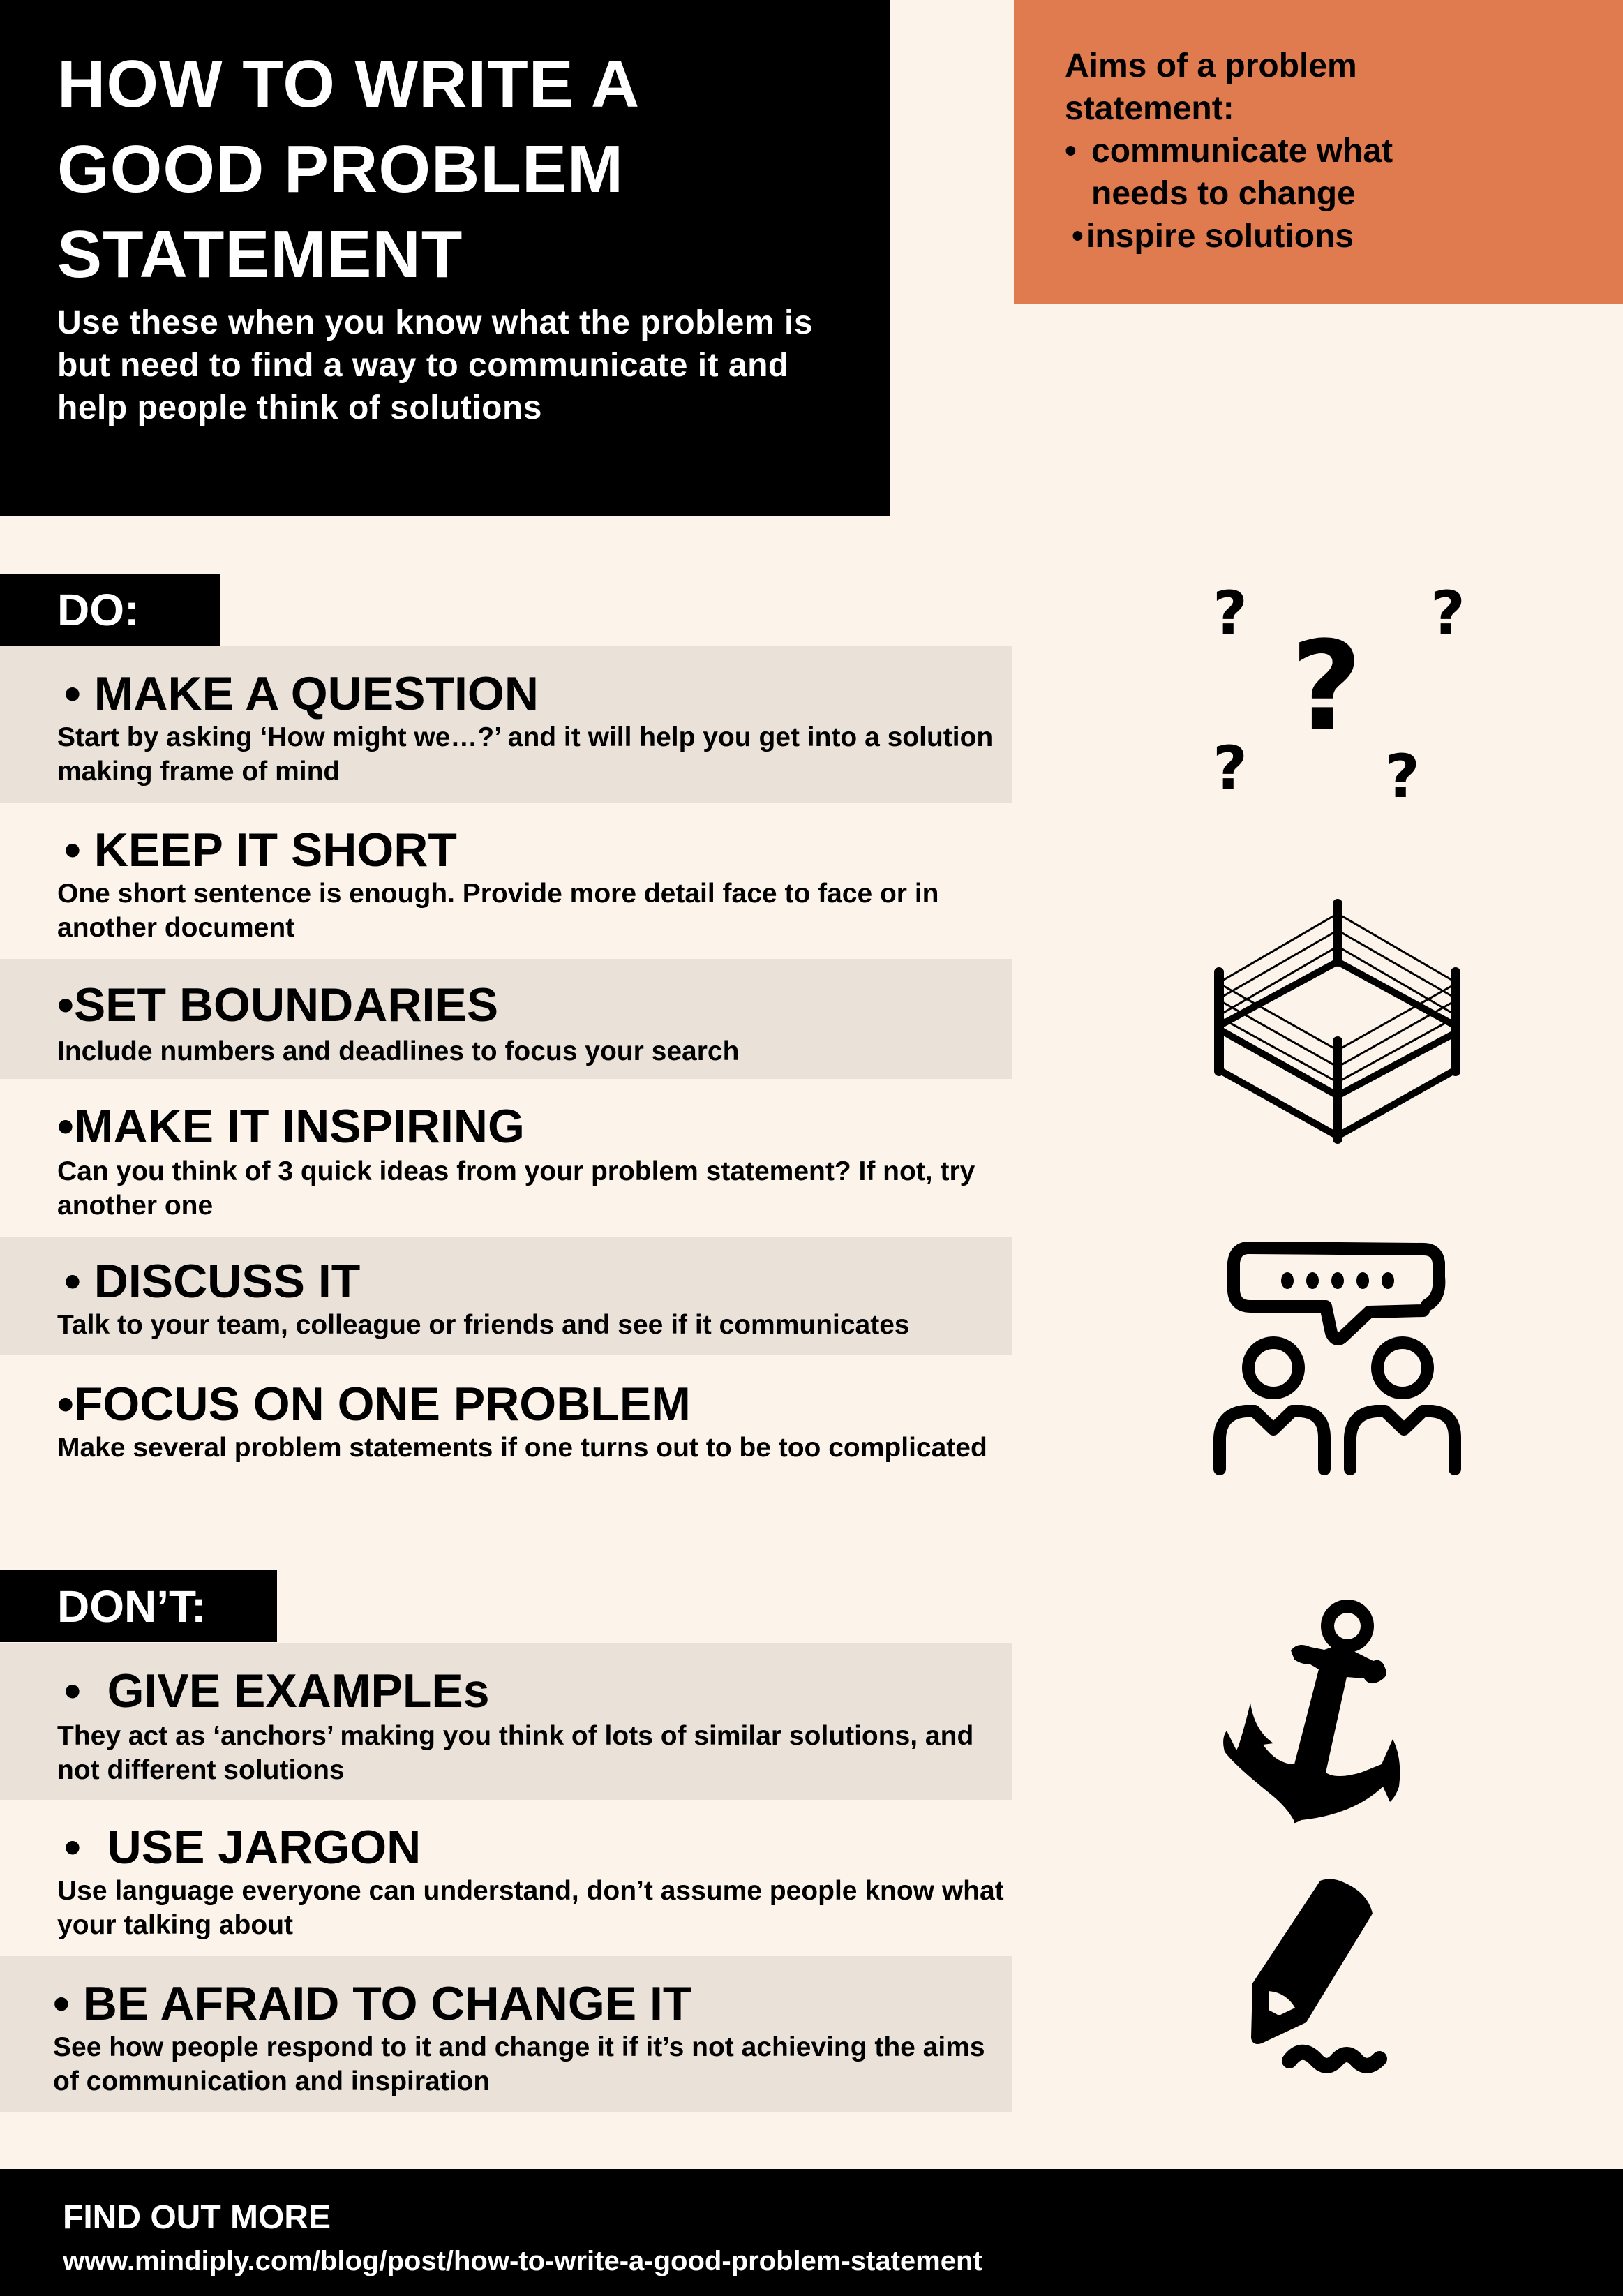 The width and height of the screenshot is (1623, 2296). I want to click on question-marks-icon: ? ? ? ? ?, so click(1346, 697).